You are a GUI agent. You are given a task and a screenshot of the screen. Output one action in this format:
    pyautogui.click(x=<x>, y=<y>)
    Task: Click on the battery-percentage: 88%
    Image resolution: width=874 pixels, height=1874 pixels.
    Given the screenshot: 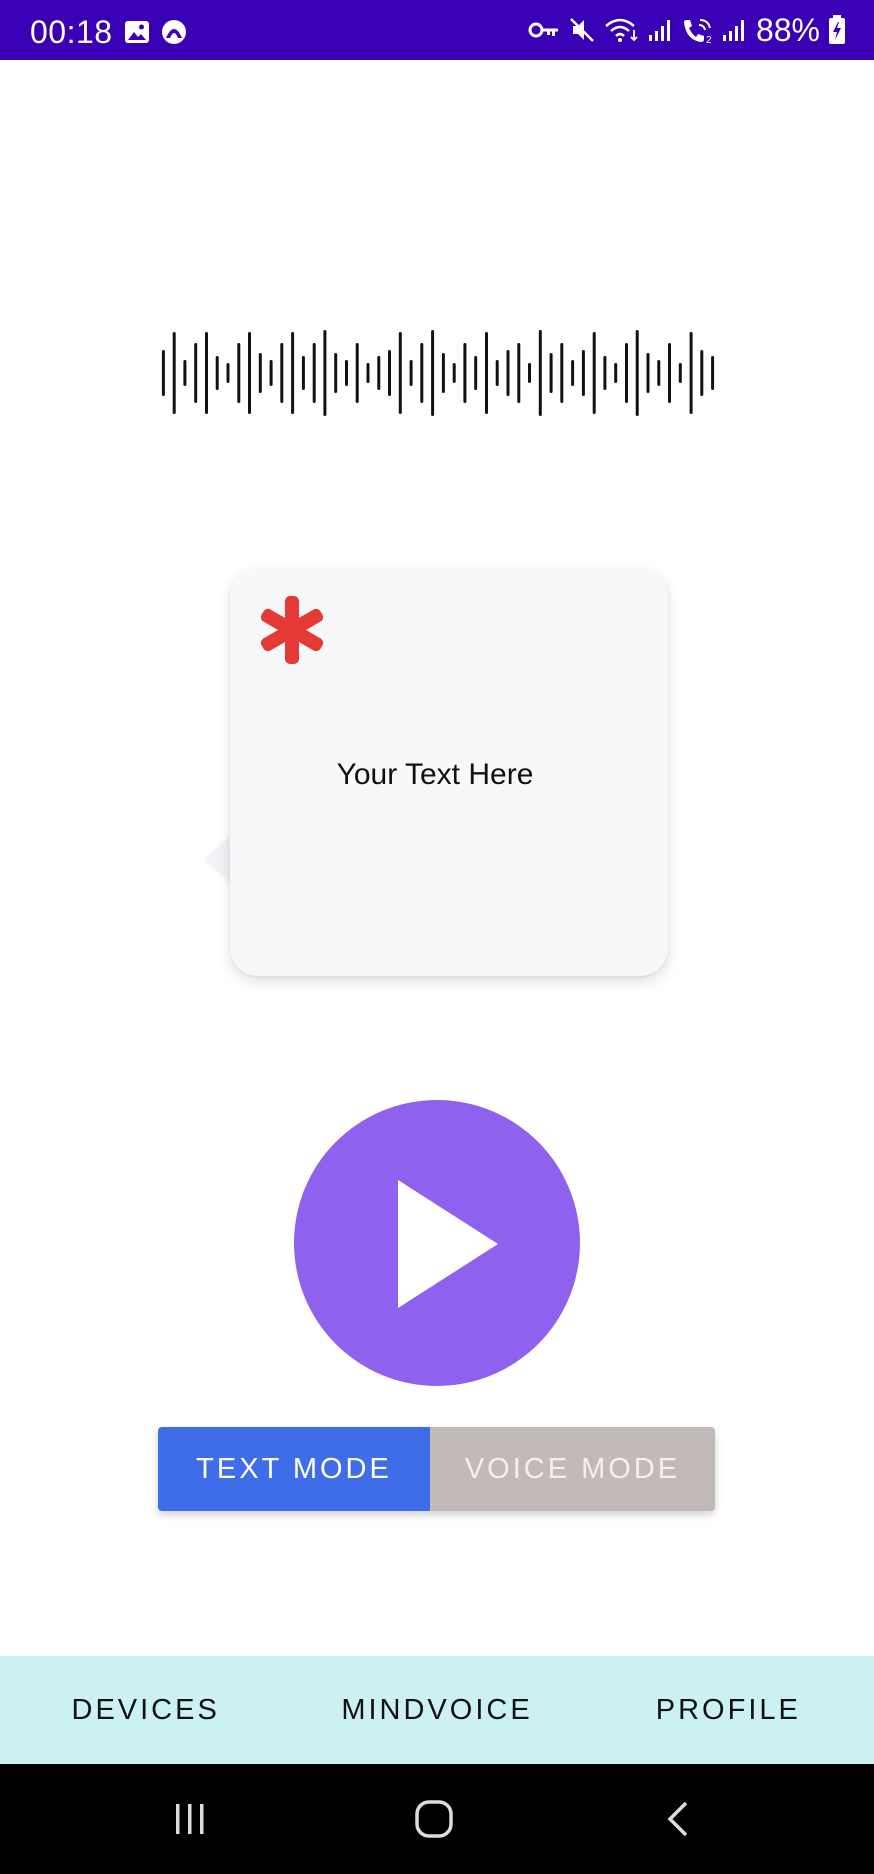 What is the action you would take?
    pyautogui.click(x=787, y=30)
    